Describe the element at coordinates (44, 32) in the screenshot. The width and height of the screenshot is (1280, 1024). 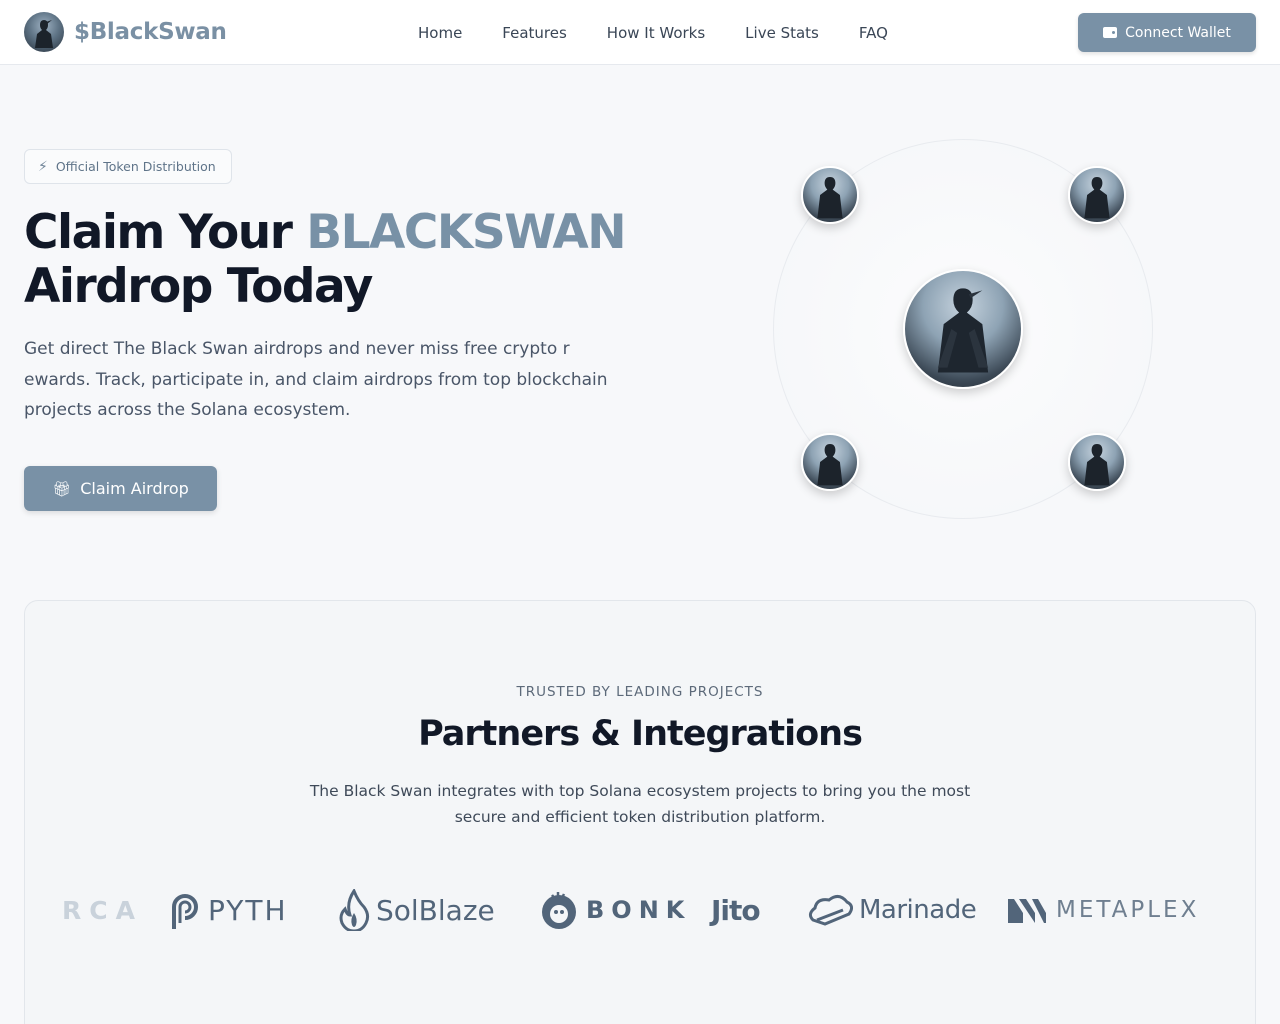
I see `black-swan-avatar-icon` at that location.